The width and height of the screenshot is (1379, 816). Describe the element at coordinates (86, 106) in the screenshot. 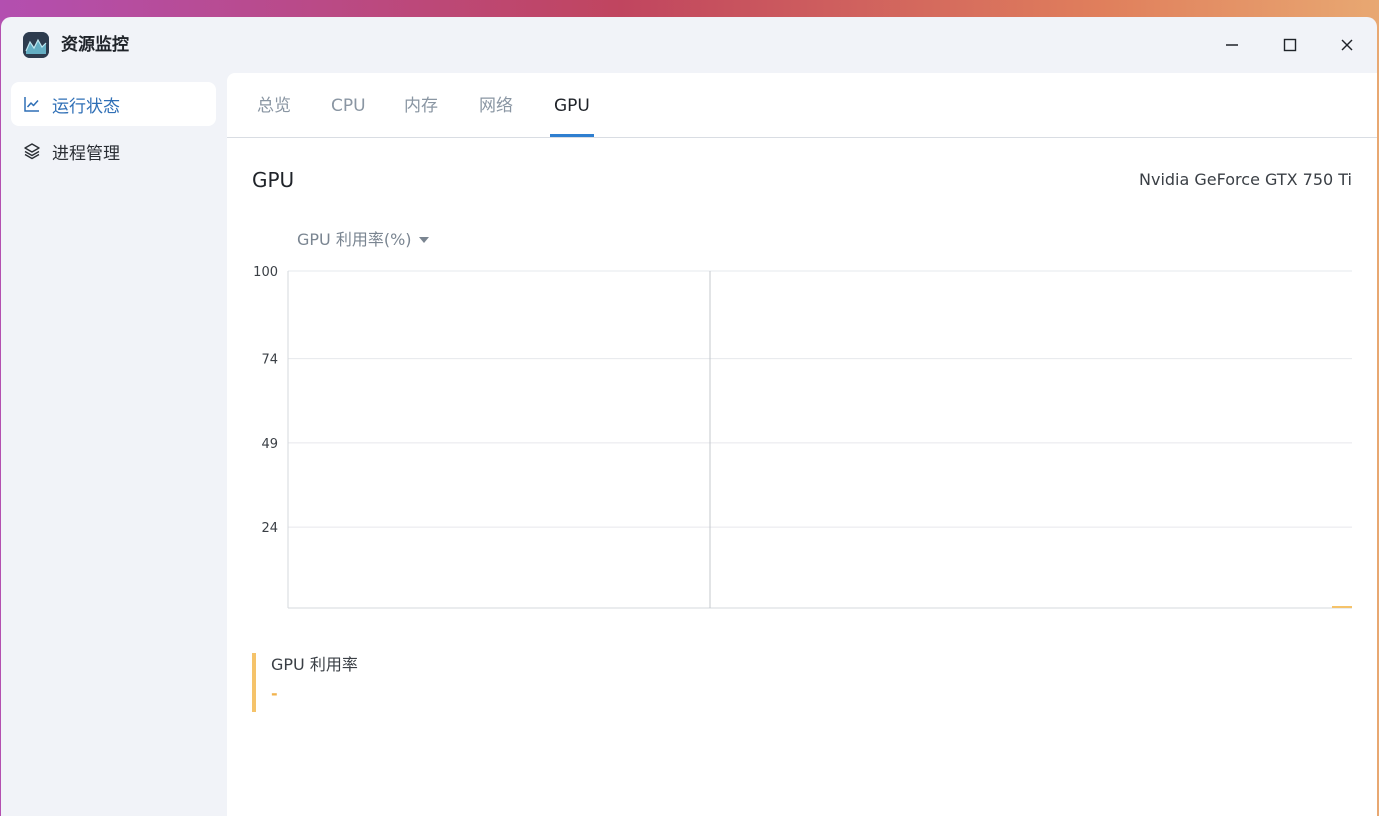

I see `sidebar-item-label: 运行状态` at that location.